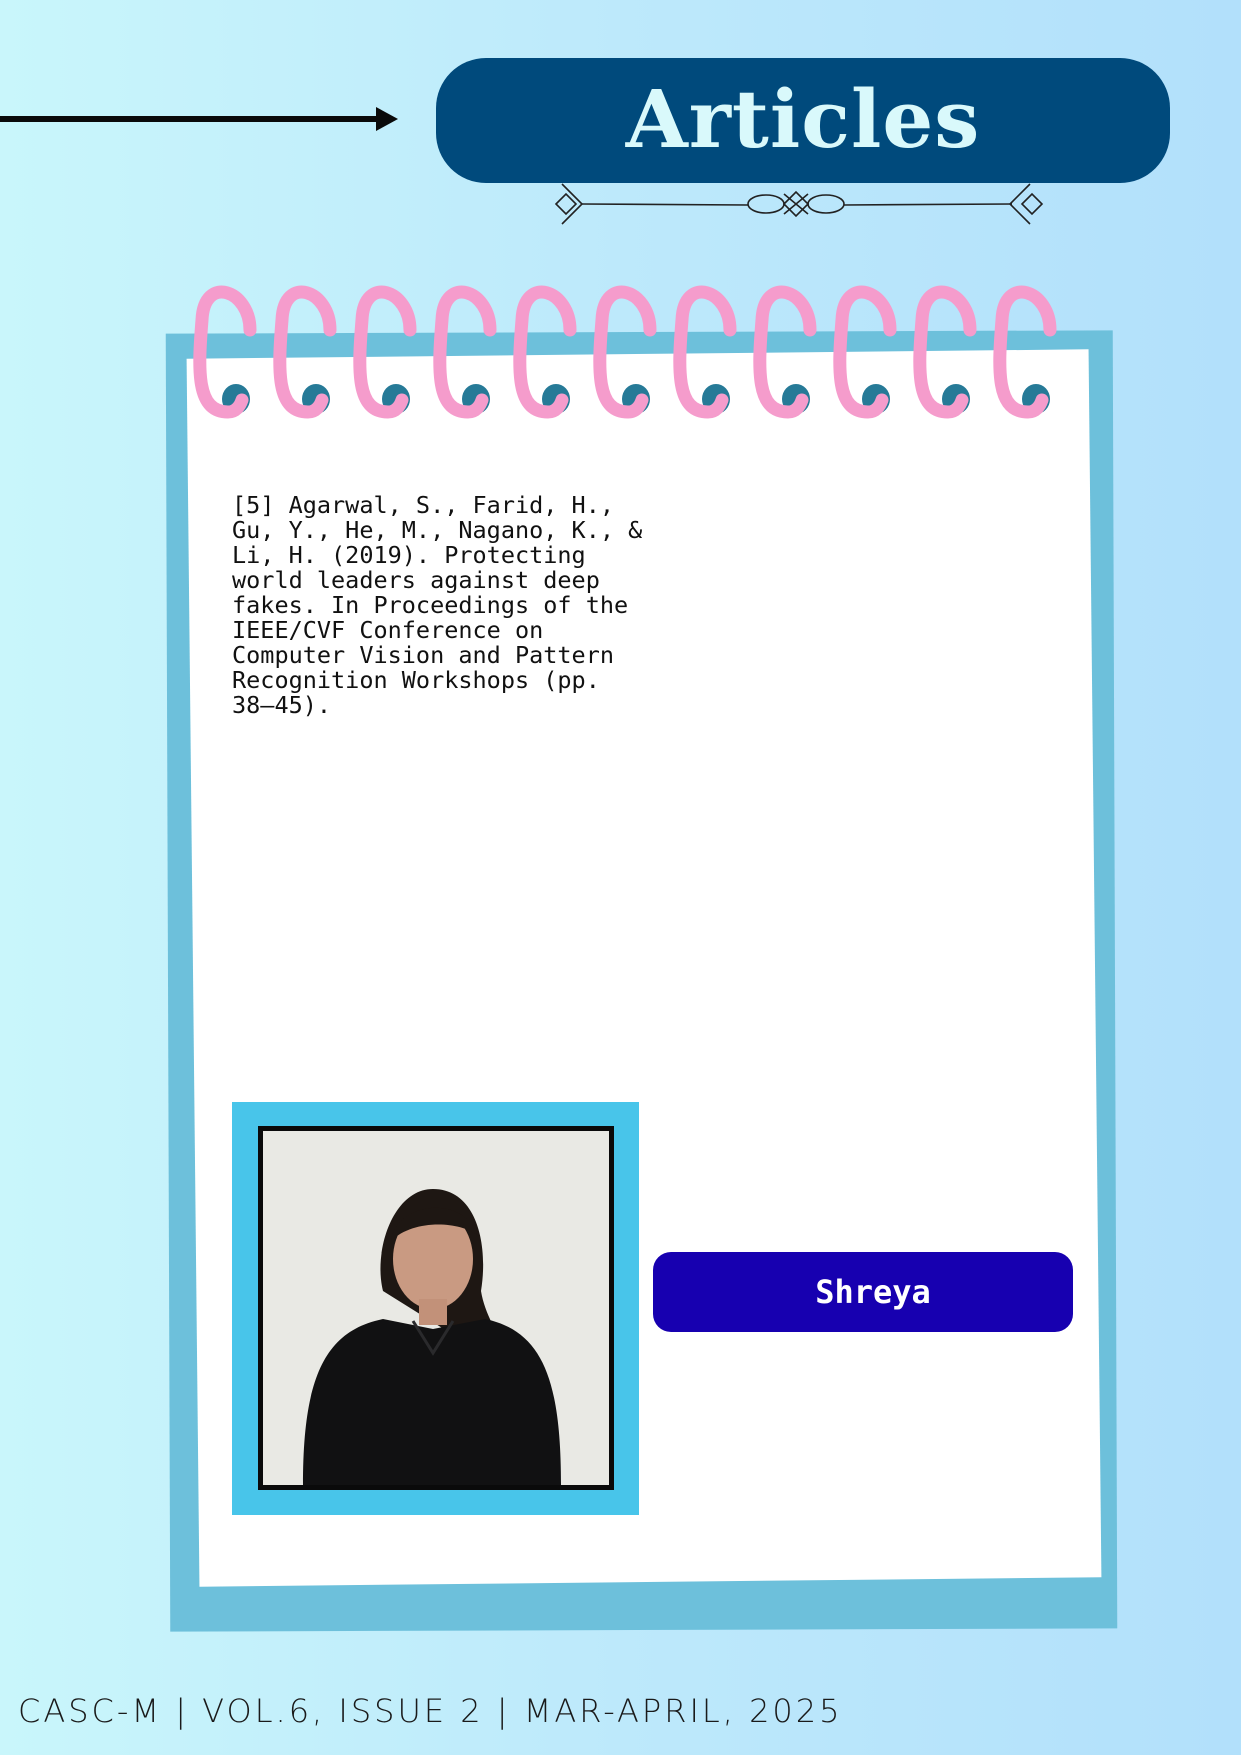 Image resolution: width=1241 pixels, height=1755 pixels. I want to click on arrow-line, so click(194, 119).